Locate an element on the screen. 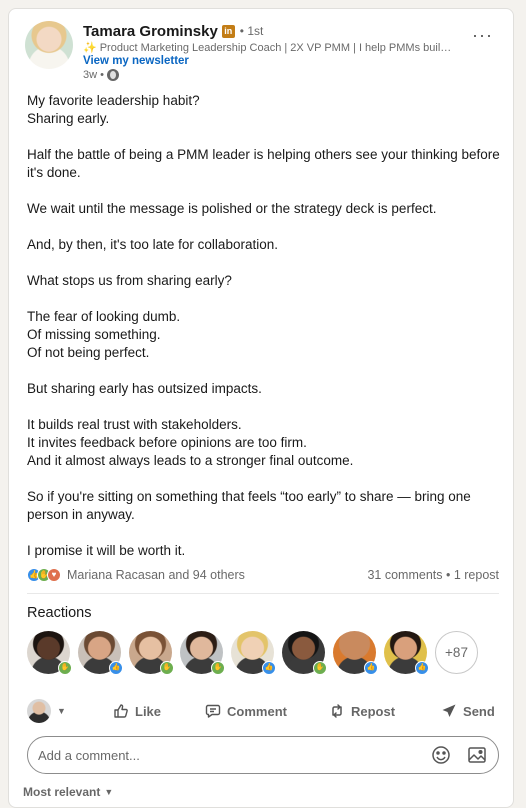  comment-input is located at coordinates (227, 755).